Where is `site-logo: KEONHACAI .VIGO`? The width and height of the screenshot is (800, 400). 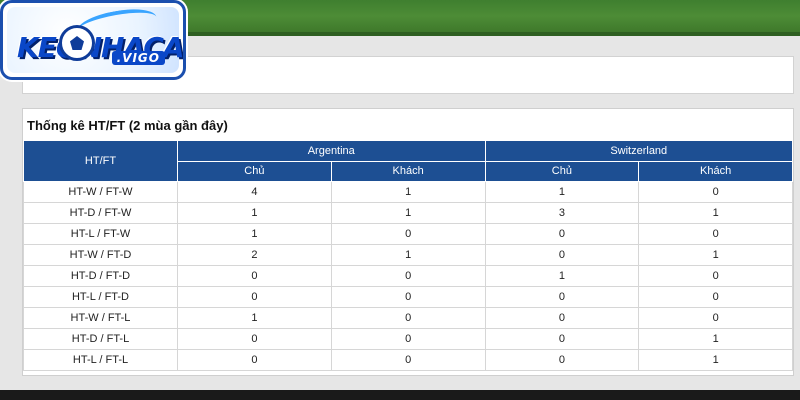
site-logo: KEONHACAI .VIGO is located at coordinates (93, 40).